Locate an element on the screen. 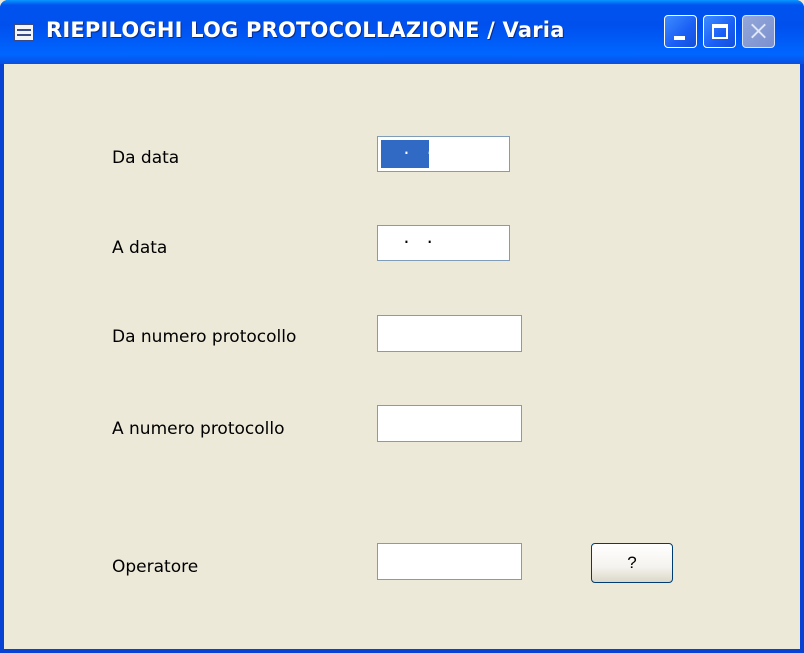 Image resolution: width=804 pixels, height=653 pixels. window-title: RIEPILOGHI LOG PROTOCOLLAZIONE / Varia is located at coordinates (305, 30).